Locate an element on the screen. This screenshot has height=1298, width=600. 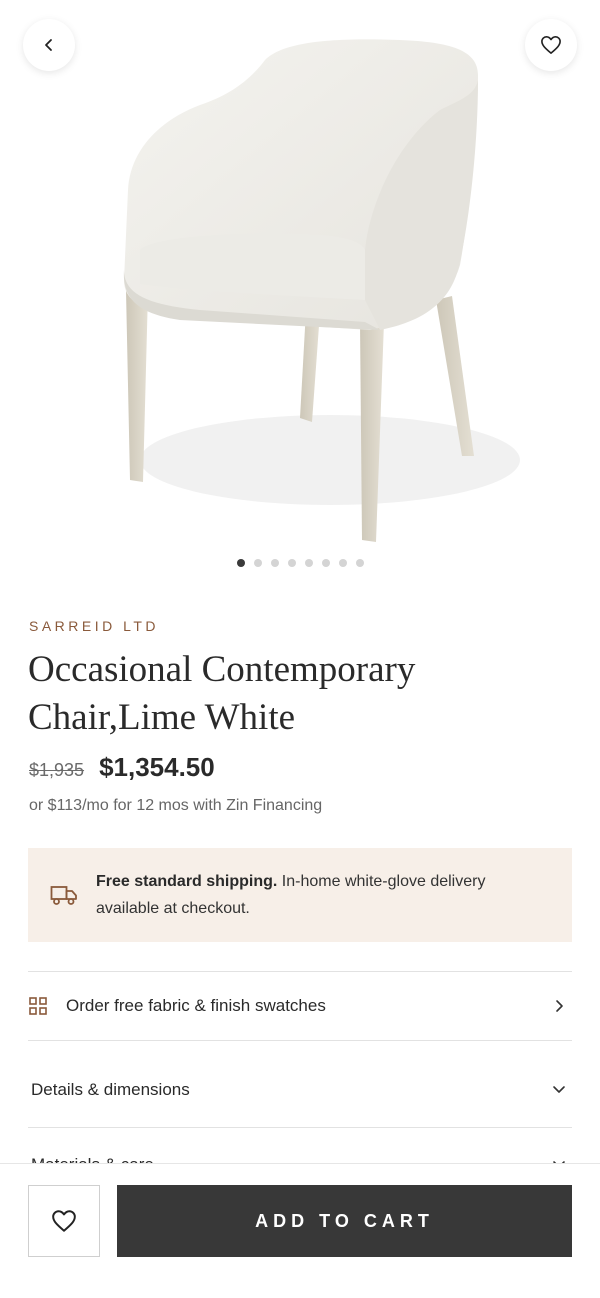
sticky-cart-bar: ADD TO CART is located at coordinates (300, 1230).